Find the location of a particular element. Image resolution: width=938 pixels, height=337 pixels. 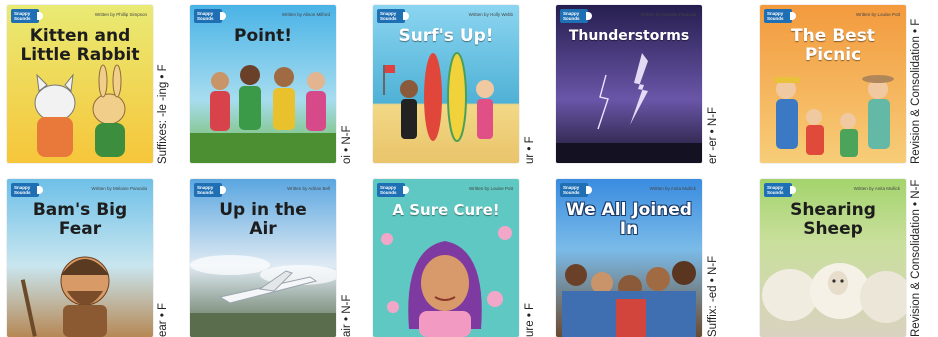

book-label-shearing-sheep: Revision & Consolidation • N-F is located at coordinates (916, 258).